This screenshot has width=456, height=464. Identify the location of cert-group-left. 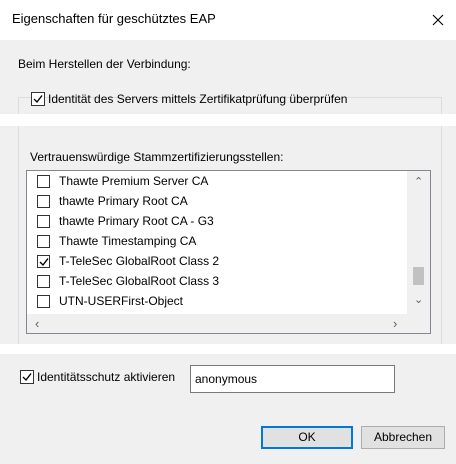
(18, 235).